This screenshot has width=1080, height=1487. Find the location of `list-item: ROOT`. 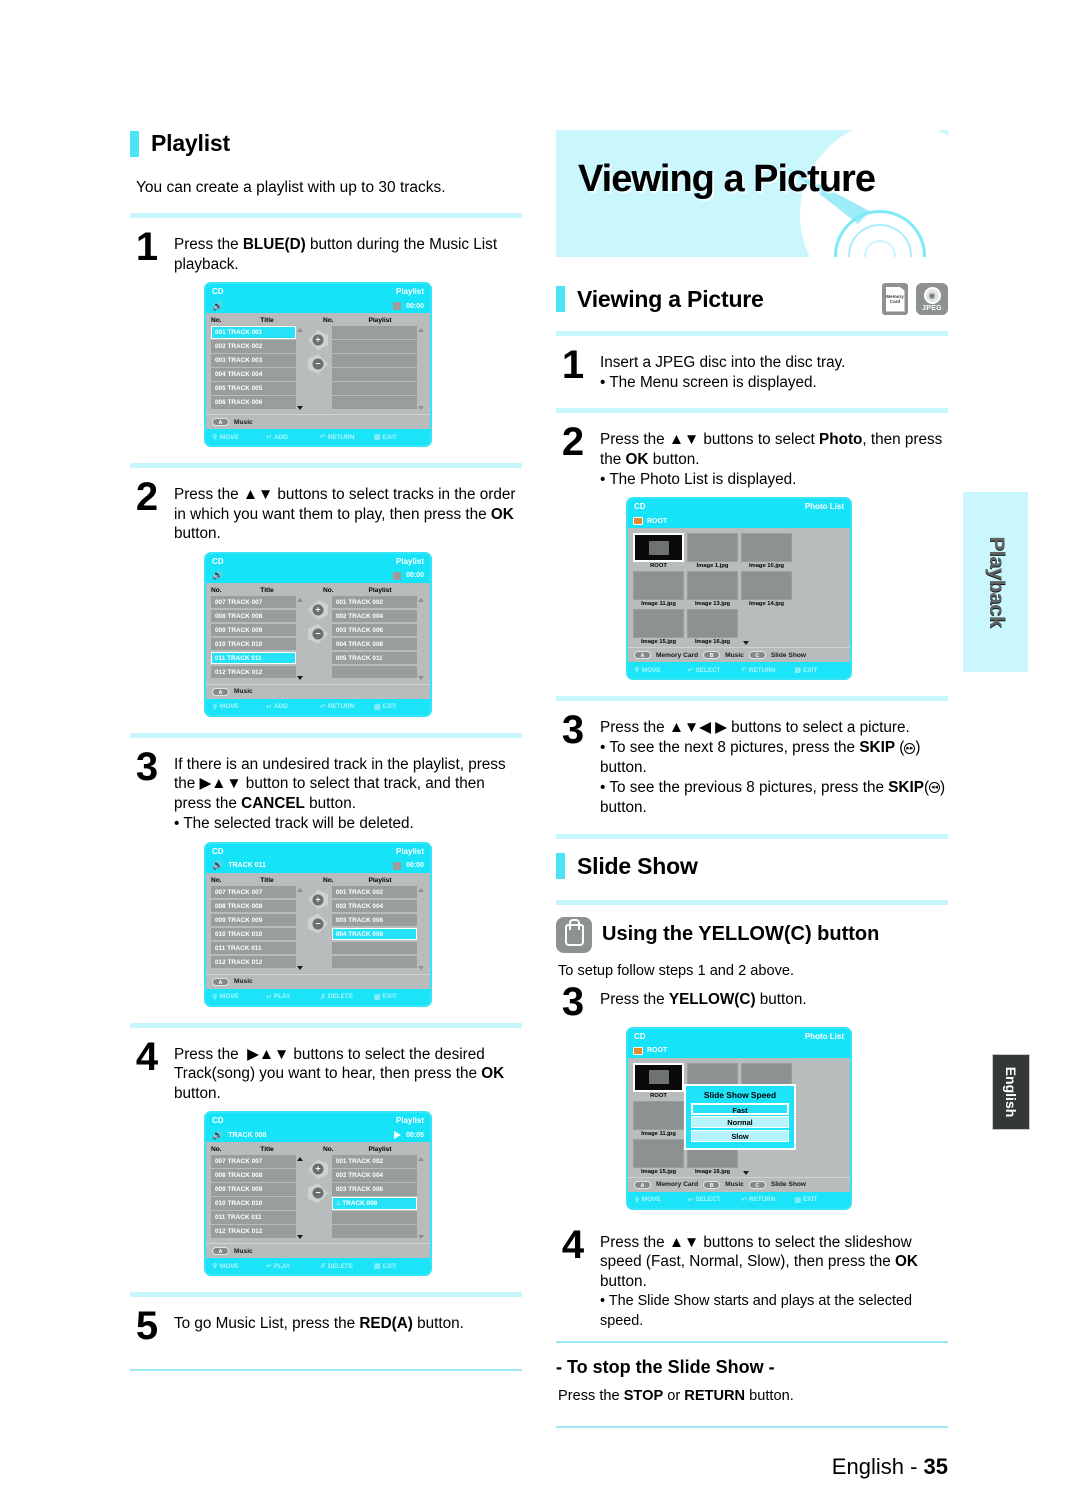

list-item: ROOT is located at coordinates (658, 1080).